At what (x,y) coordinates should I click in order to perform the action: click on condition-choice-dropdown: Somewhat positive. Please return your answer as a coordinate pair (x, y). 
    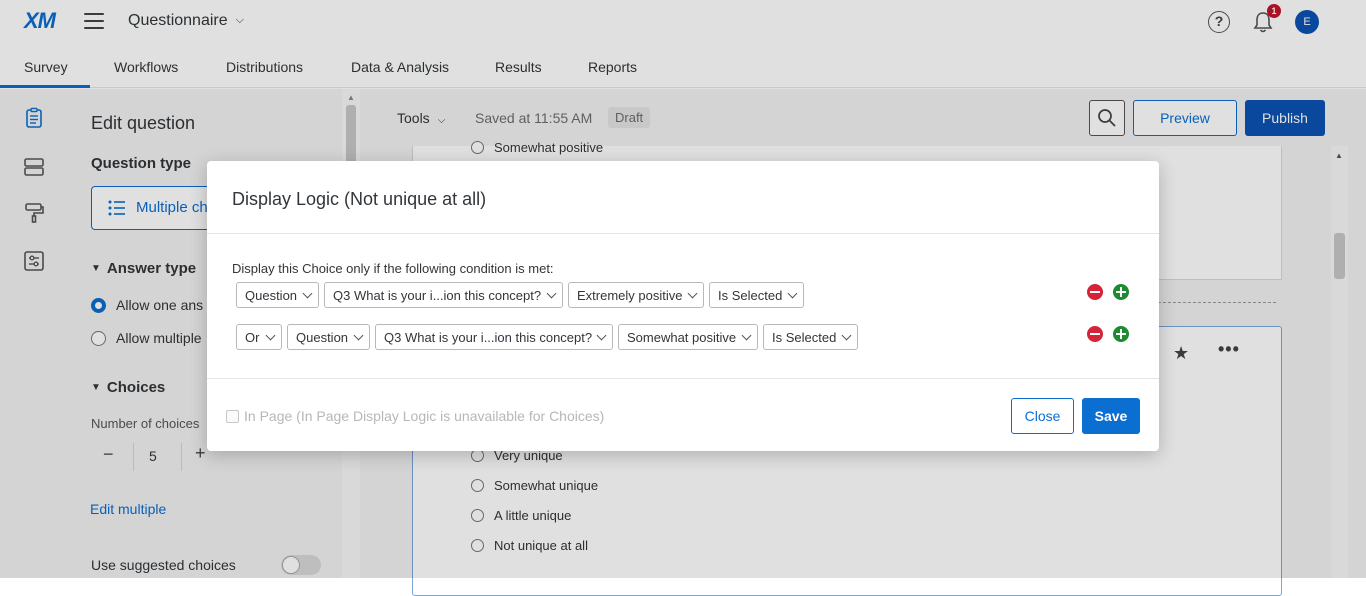
    Looking at the image, I should click on (688, 337).